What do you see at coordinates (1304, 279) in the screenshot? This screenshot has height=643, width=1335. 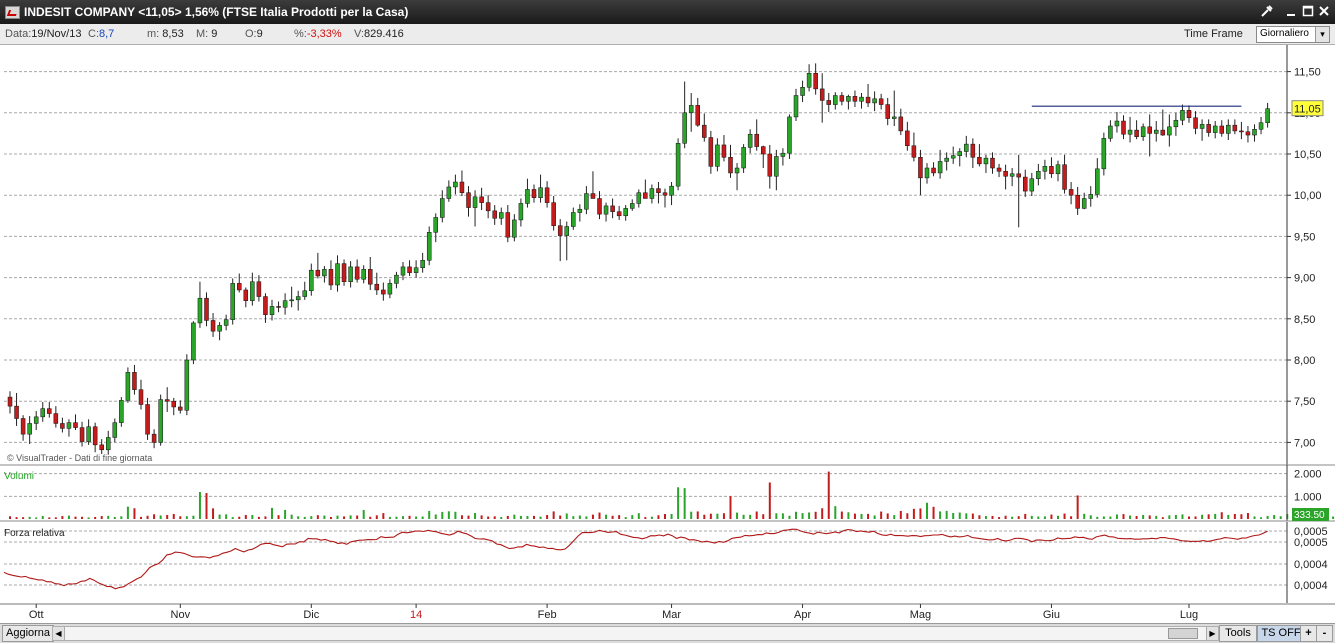 I see `price-tick-label: 9,00` at bounding box center [1304, 279].